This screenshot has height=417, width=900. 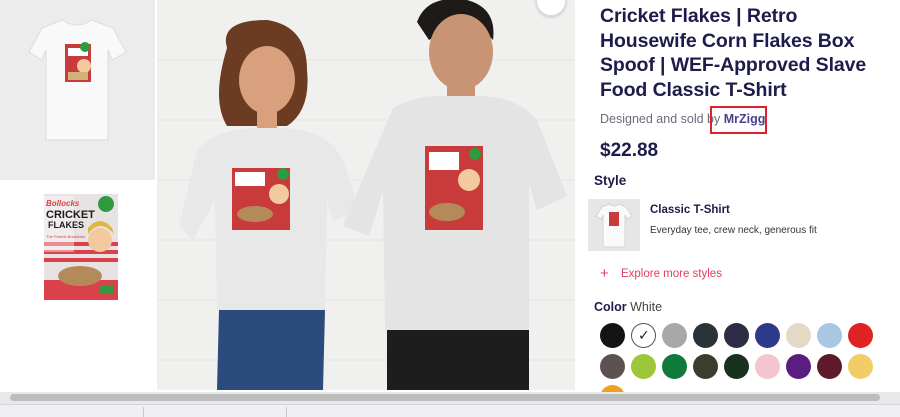 I want to click on swatch-brown-grey, so click(x=612, y=366).